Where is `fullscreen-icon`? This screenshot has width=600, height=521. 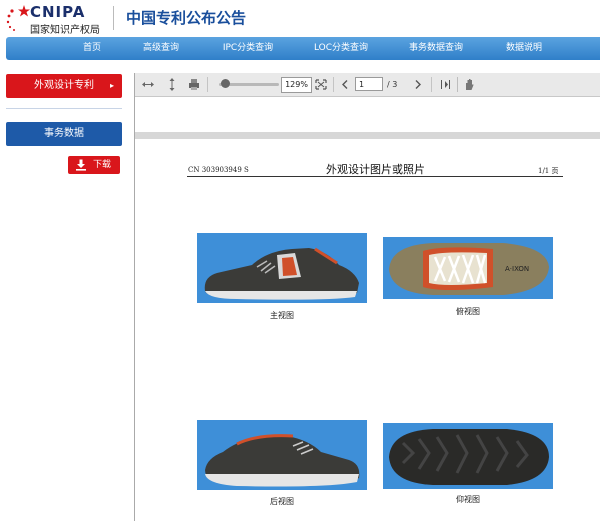
fullscreen-icon is located at coordinates (321, 84).